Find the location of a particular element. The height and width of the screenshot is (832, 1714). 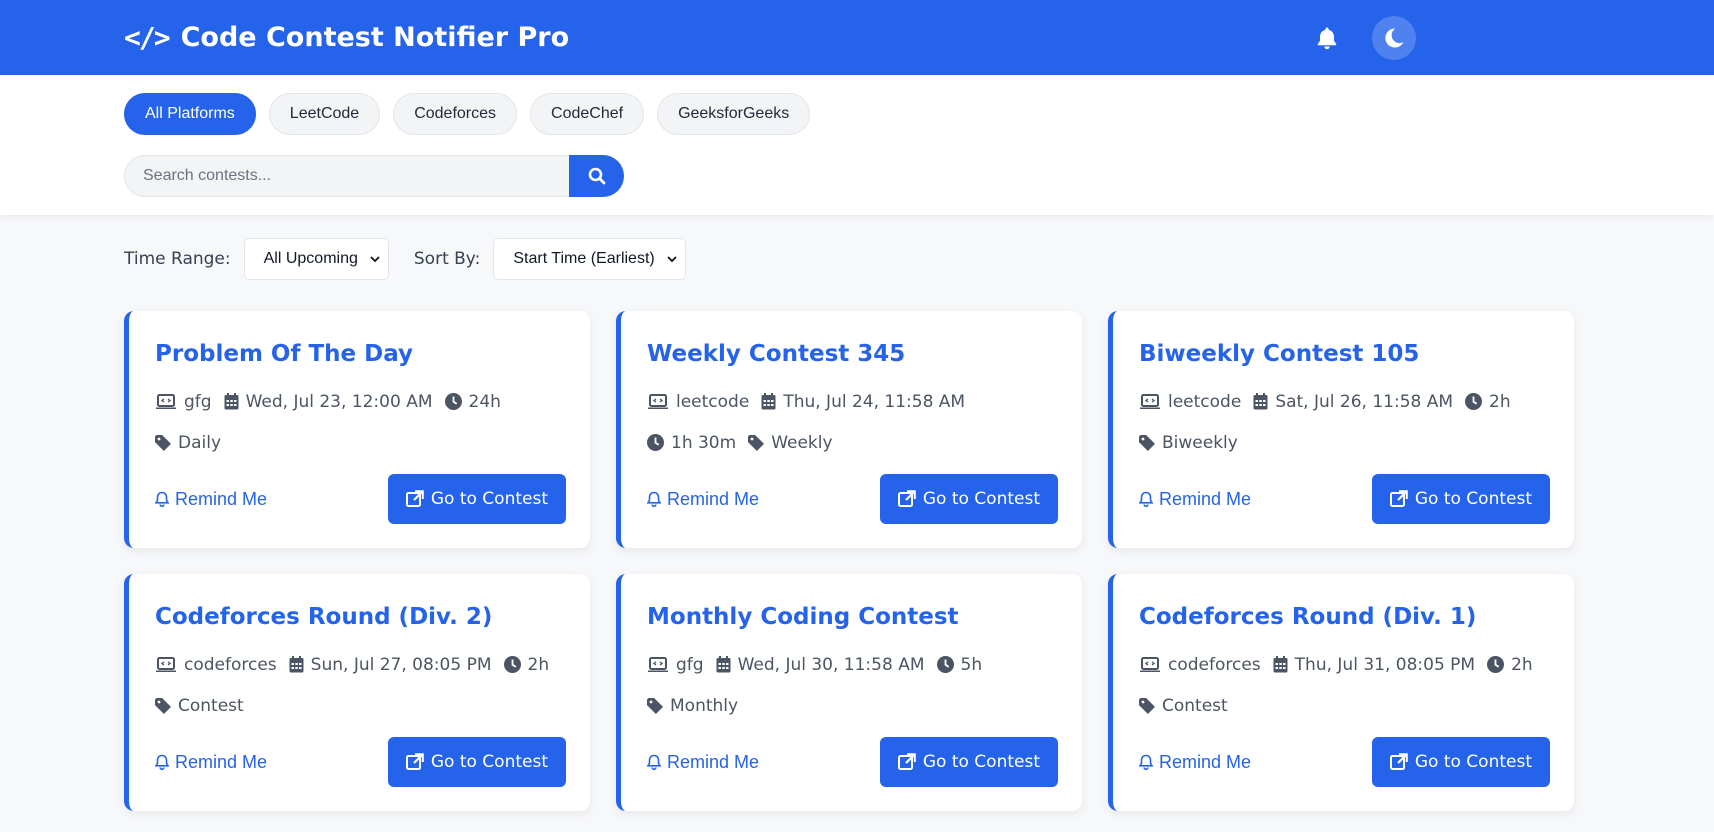

tag-icon is located at coordinates (756, 442).